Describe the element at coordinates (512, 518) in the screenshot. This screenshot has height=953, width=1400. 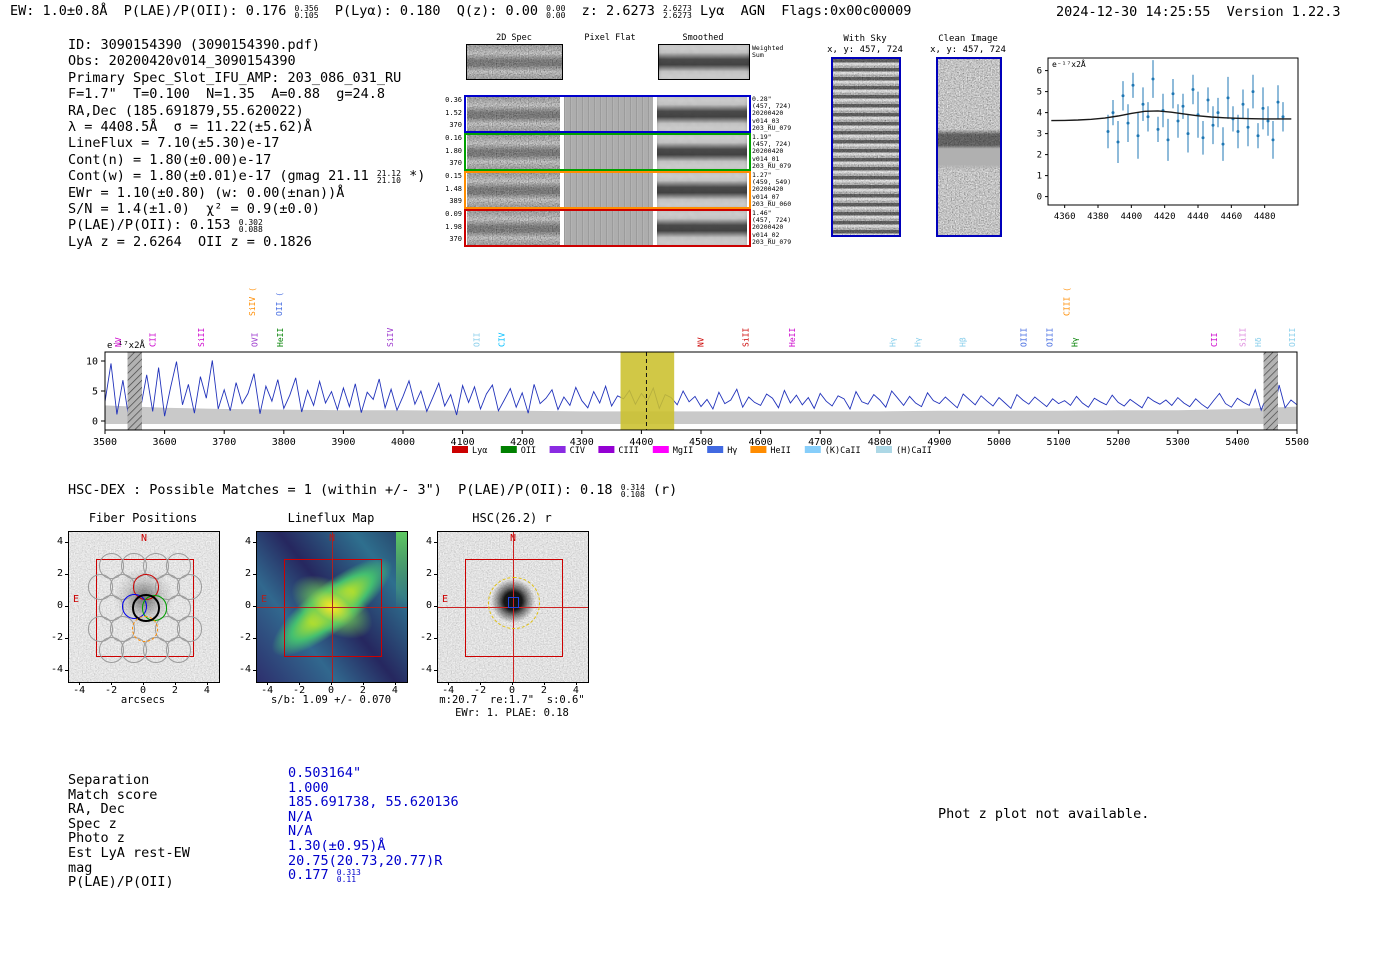
I see `hsc-panel-title: HSC(26.2) r` at that location.